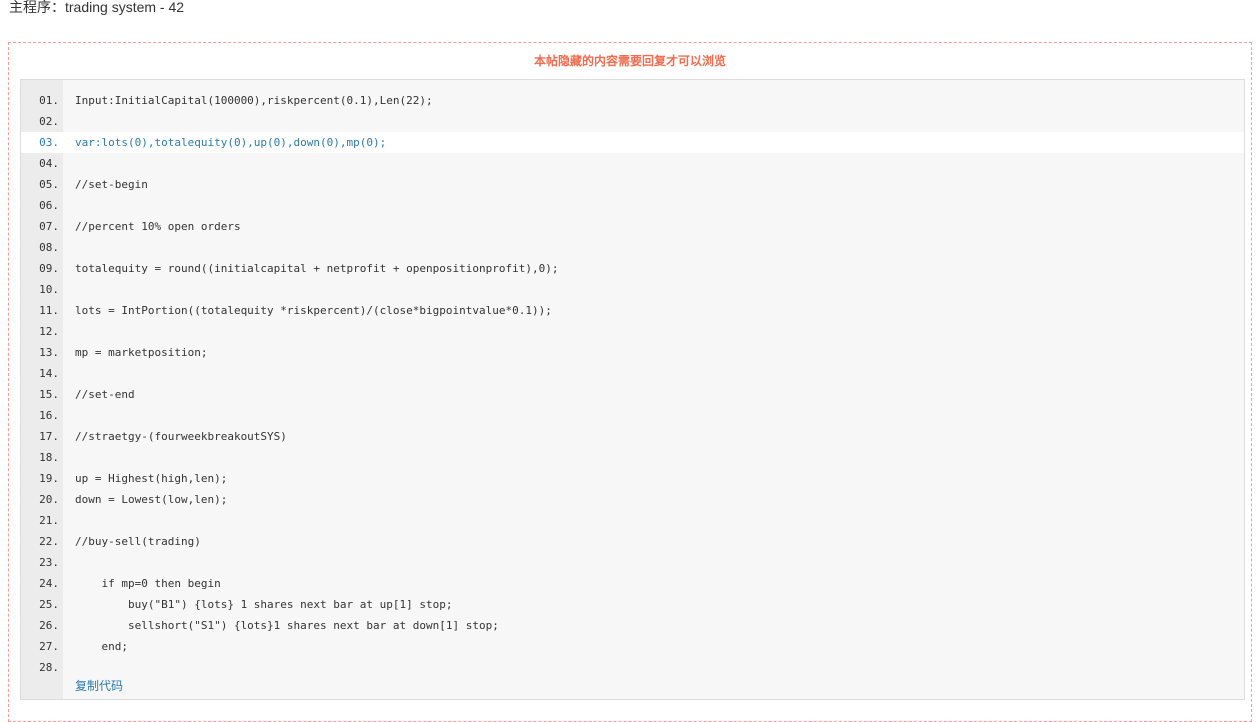 The image size is (1256, 722). I want to click on code-line: 07. //percent 10% open orders, so click(632, 226).